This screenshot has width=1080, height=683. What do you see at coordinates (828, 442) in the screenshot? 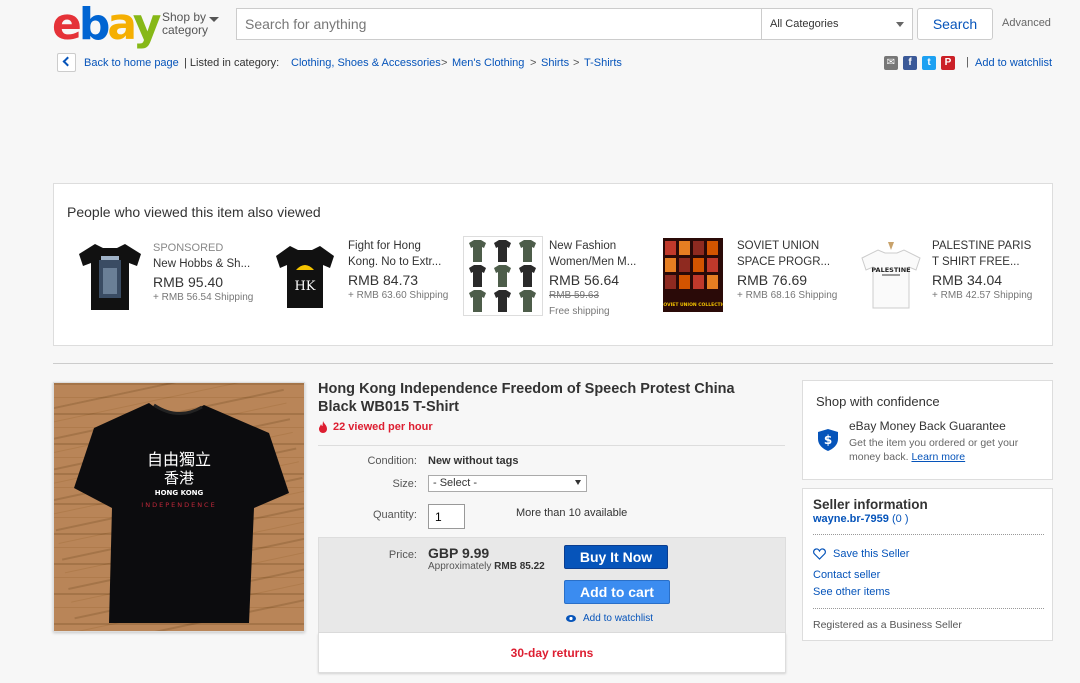
I see `shield-dollar-icon: $` at bounding box center [828, 442].